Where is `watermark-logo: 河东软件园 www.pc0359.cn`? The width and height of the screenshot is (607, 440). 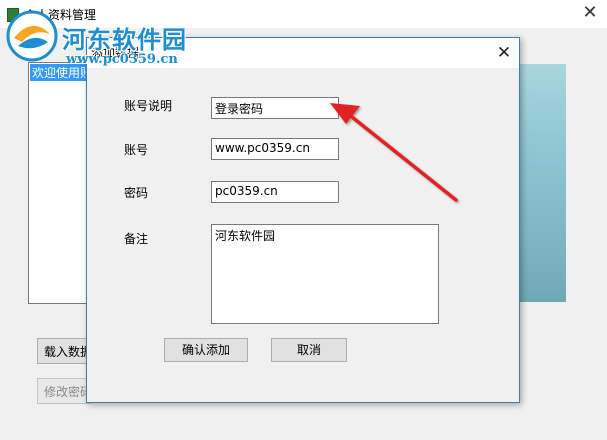
watermark-logo: 河东软件园 www.pc0359.cn is located at coordinates (109, 38).